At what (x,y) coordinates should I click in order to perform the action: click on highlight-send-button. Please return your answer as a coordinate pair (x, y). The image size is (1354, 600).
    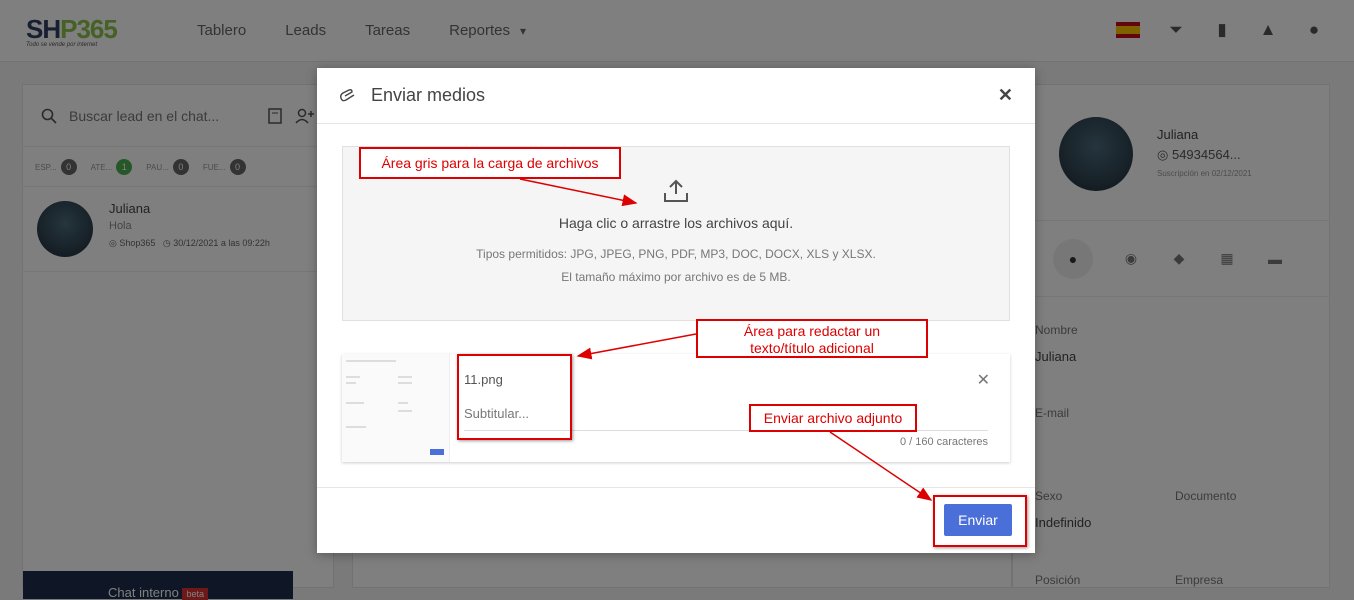
    Looking at the image, I should click on (980, 521).